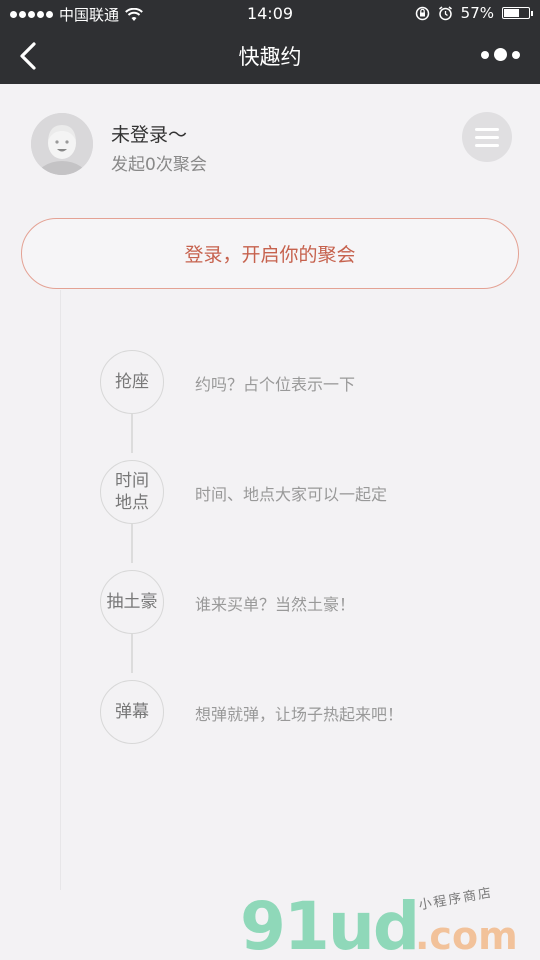  What do you see at coordinates (60, 590) in the screenshot?
I see `decorative-divider` at bounding box center [60, 590].